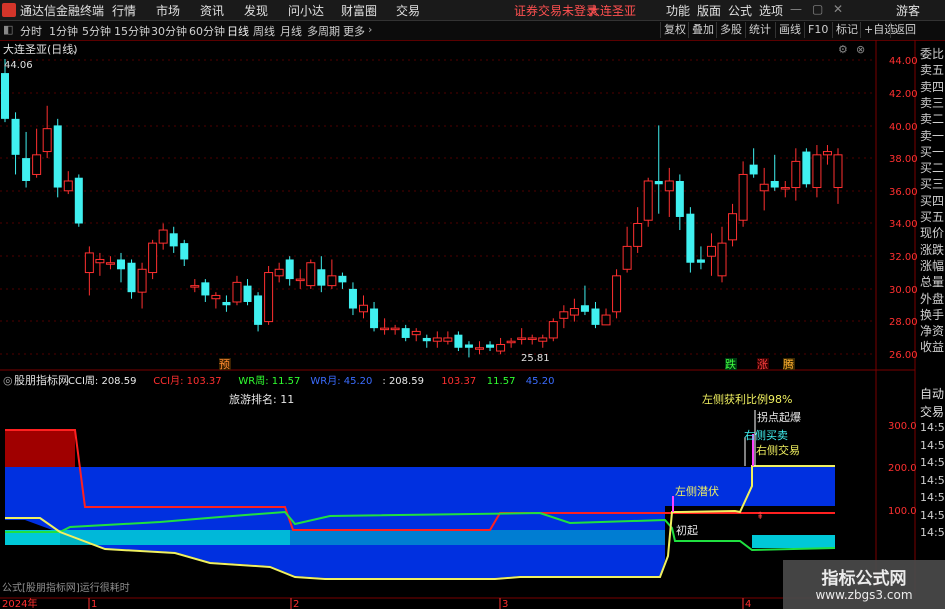  I want to click on period-tab-15min: 15分钟, so click(132, 31).